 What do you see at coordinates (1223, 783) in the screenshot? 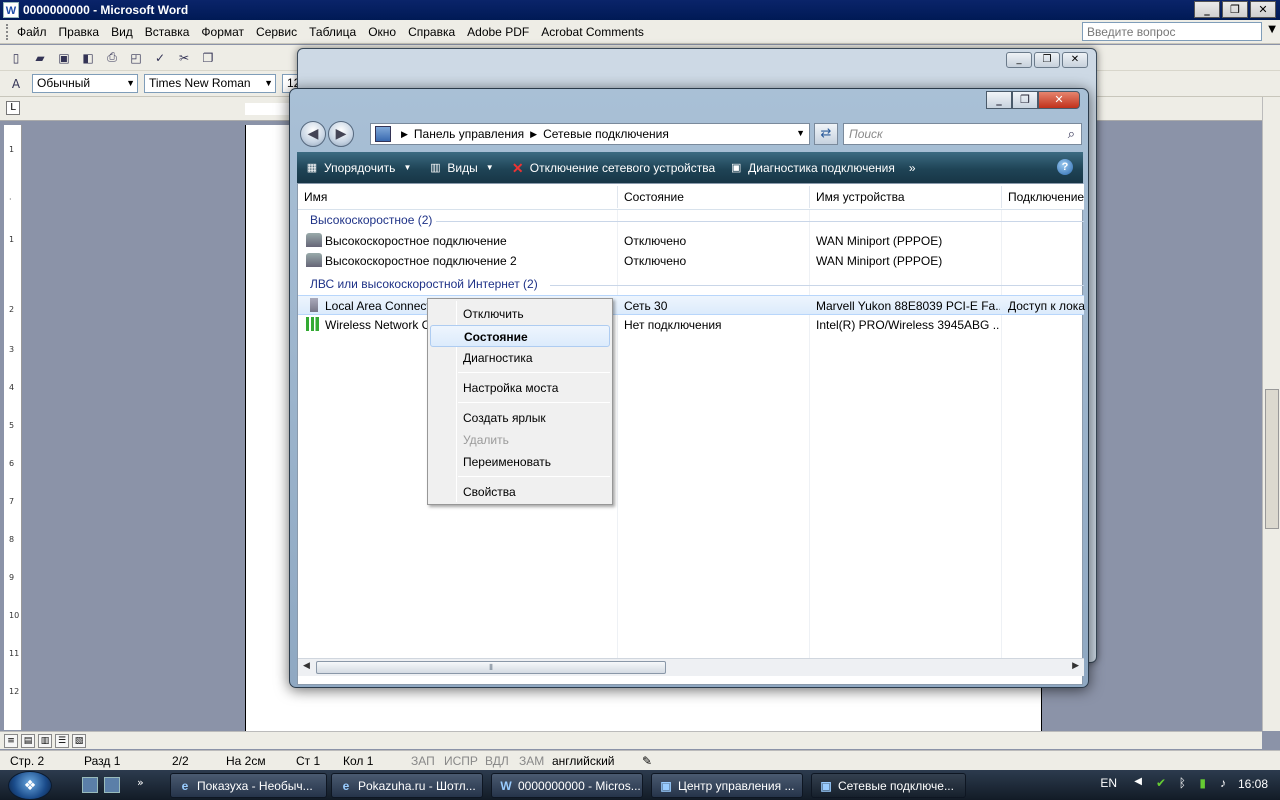
I see `volume-icon: ♪` at bounding box center [1223, 783].